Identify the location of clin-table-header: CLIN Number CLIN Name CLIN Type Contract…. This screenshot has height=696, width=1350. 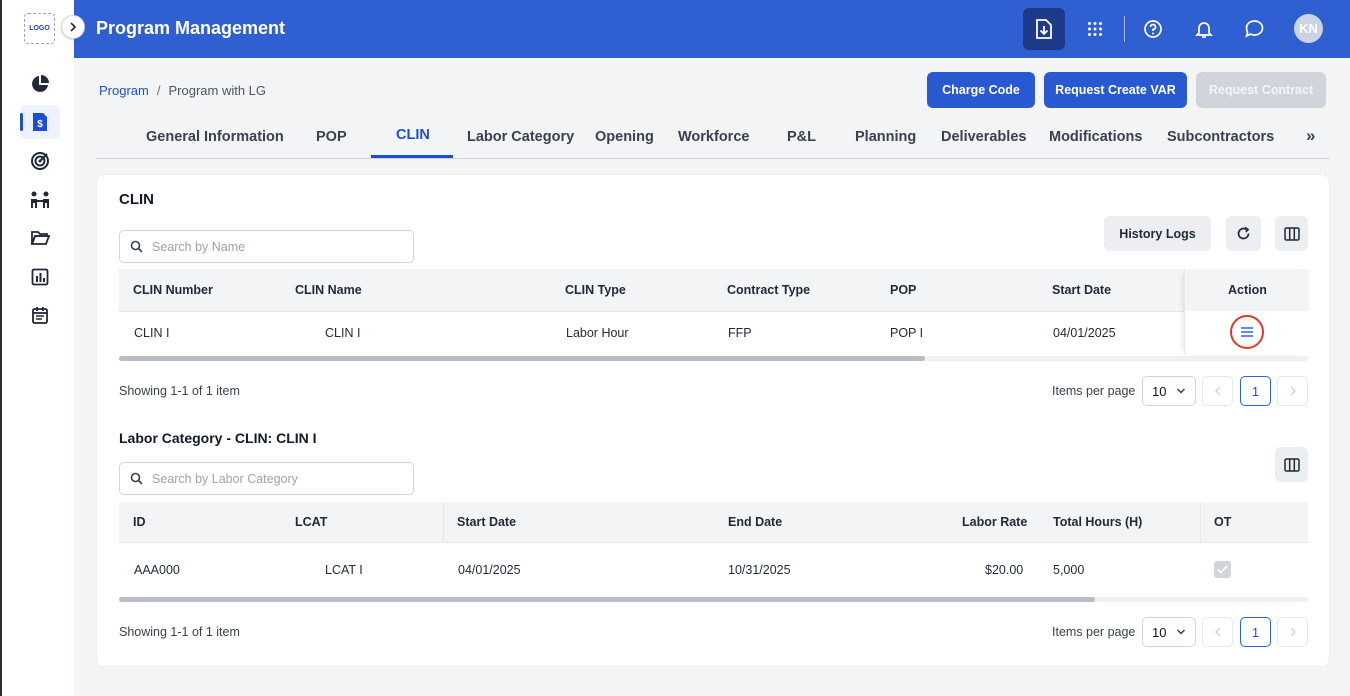
(713, 290).